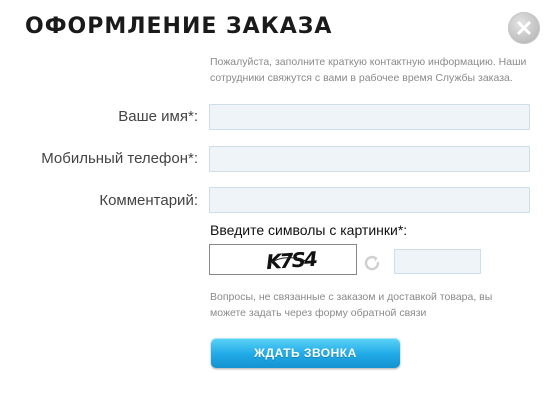 Image resolution: width=550 pixels, height=403 pixels. I want to click on captcha-text: K7S4, so click(291, 260).